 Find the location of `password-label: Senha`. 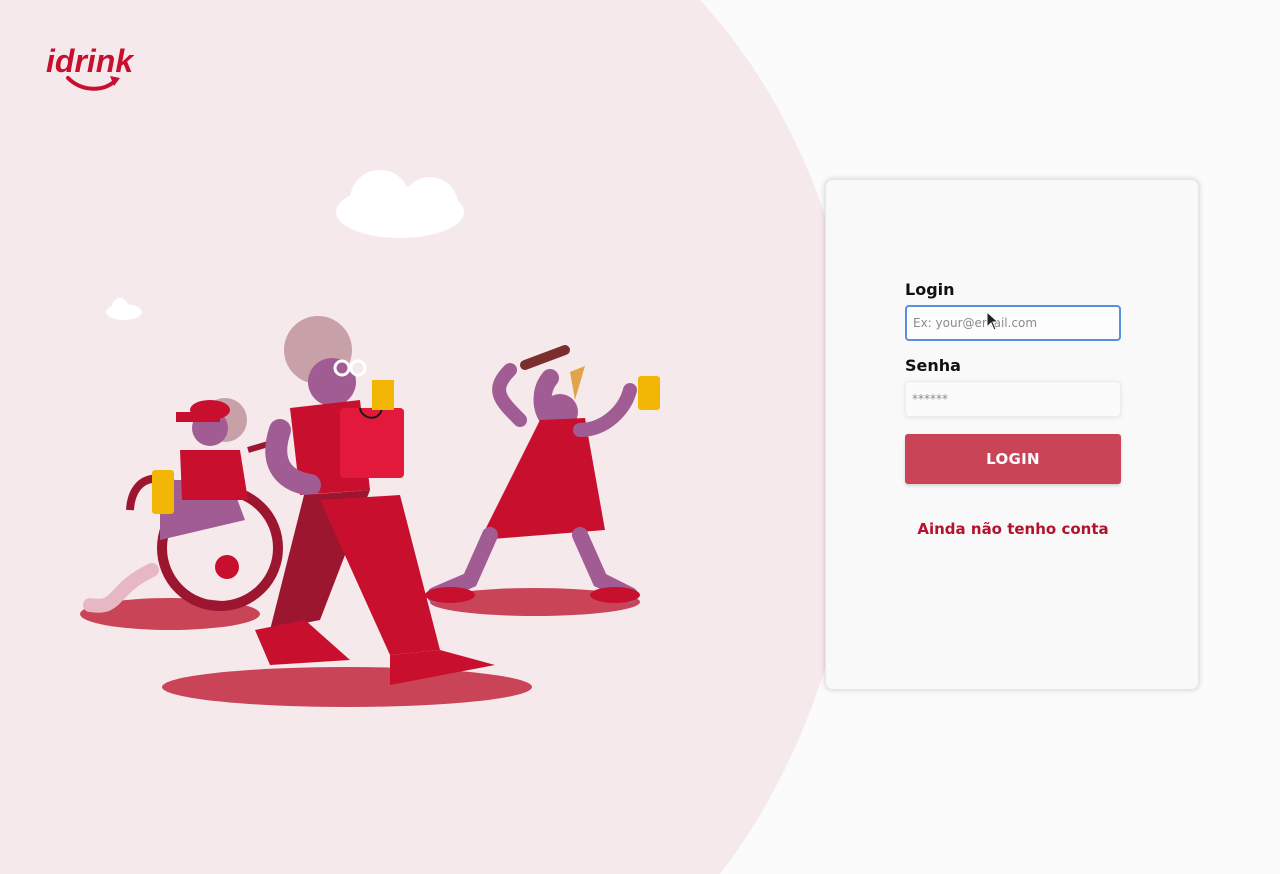

password-label: Senha is located at coordinates (933, 365).